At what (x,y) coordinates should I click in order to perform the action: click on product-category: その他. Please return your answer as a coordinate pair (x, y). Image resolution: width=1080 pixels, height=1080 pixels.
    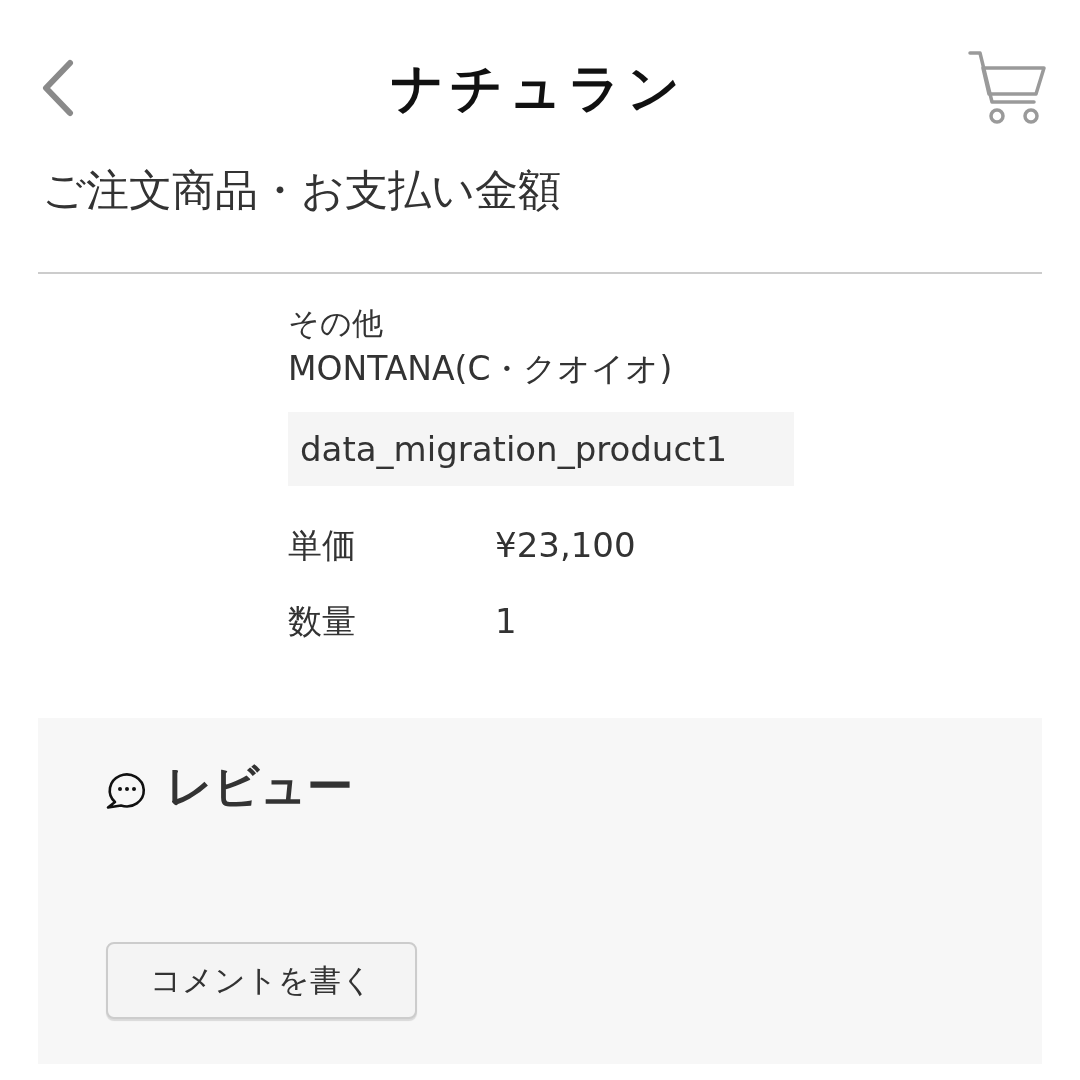
    Looking at the image, I should click on (335, 323).